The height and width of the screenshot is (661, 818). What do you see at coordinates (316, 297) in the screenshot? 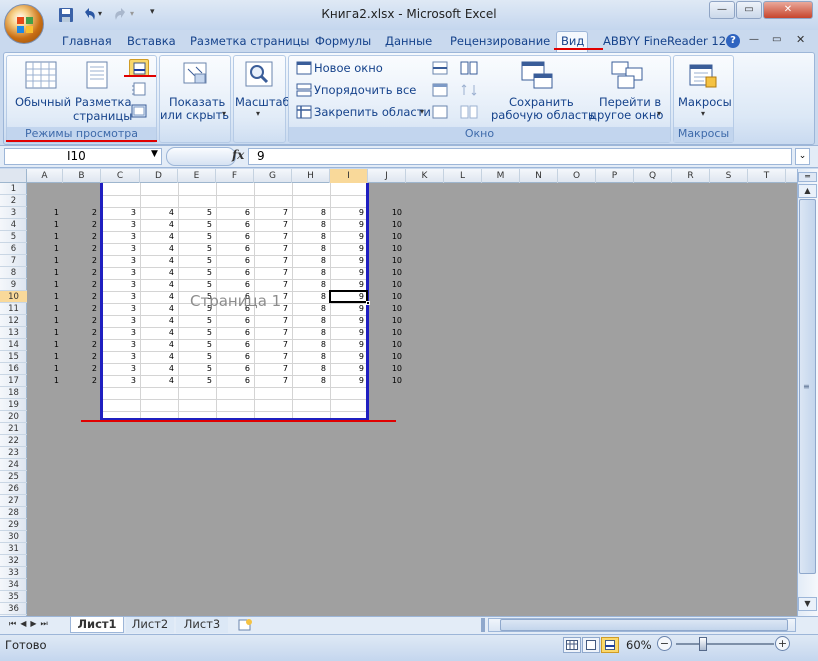
I see `cell-H10: 8` at bounding box center [316, 297].